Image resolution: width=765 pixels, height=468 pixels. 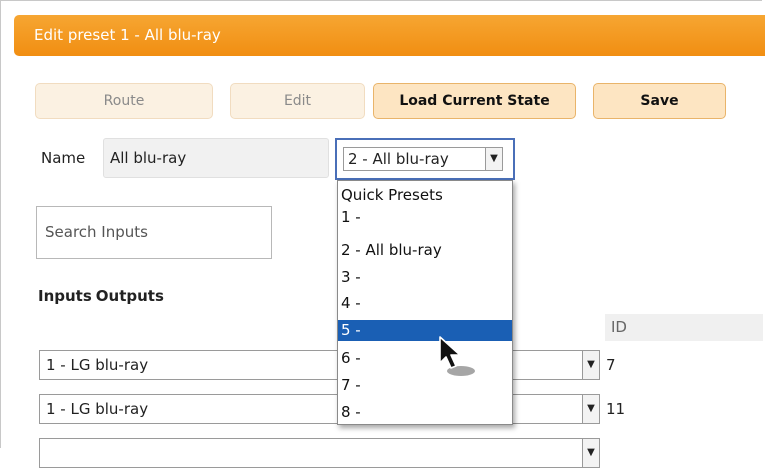 What do you see at coordinates (425, 195) in the screenshot?
I see `dropdown-option: Quick Presets` at bounding box center [425, 195].